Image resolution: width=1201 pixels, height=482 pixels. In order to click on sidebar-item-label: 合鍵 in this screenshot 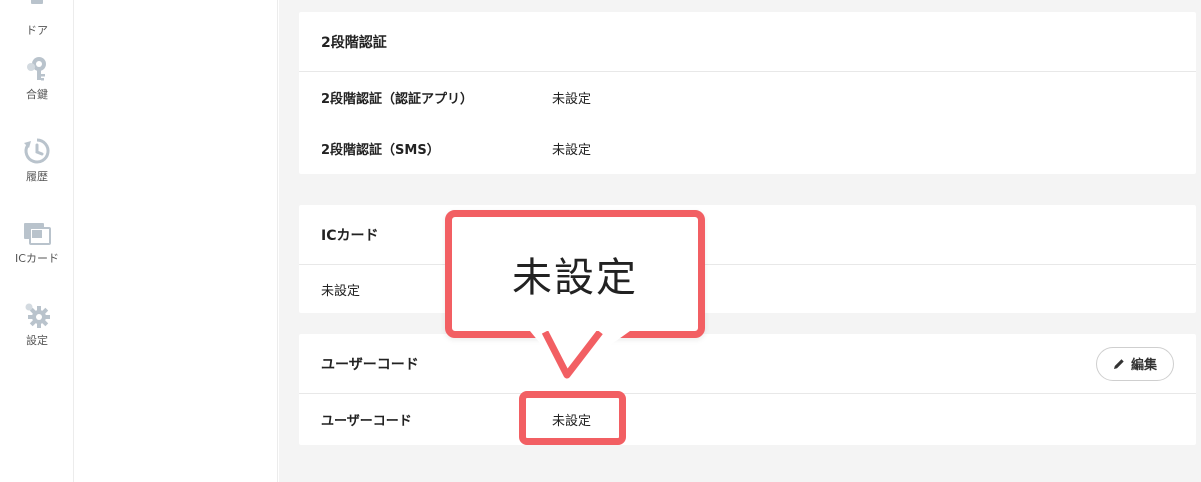, I will do `click(37, 94)`.